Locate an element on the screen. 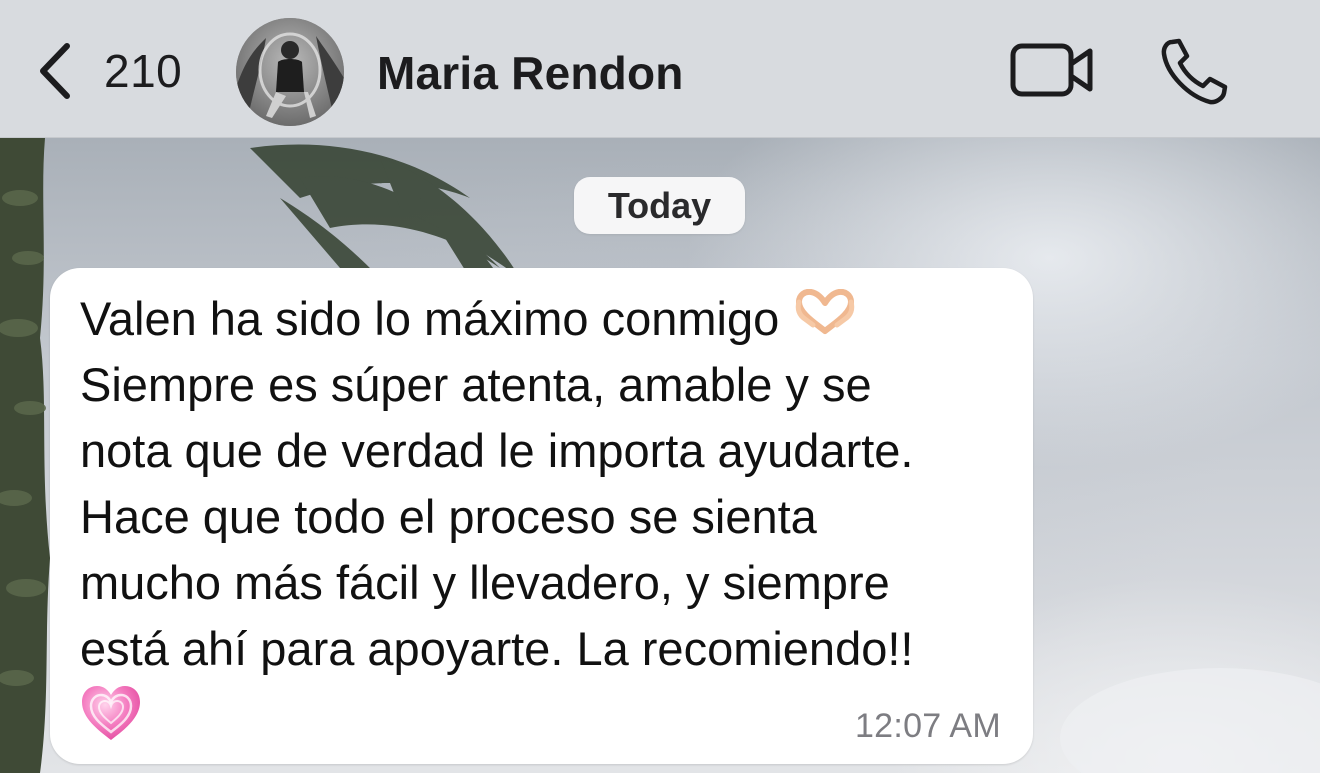 Image resolution: width=1320 pixels, height=773 pixels. message-line: nota que de verdad le importa ayudarte. is located at coordinates (497, 450).